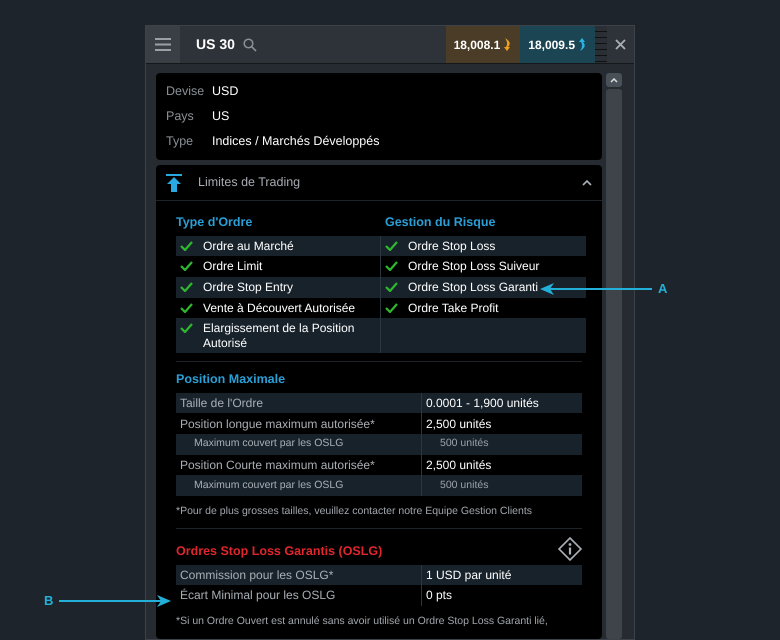 Image resolution: width=780 pixels, height=640 pixels. What do you see at coordinates (620, 44) in the screenshot?
I see `close-icon` at bounding box center [620, 44].